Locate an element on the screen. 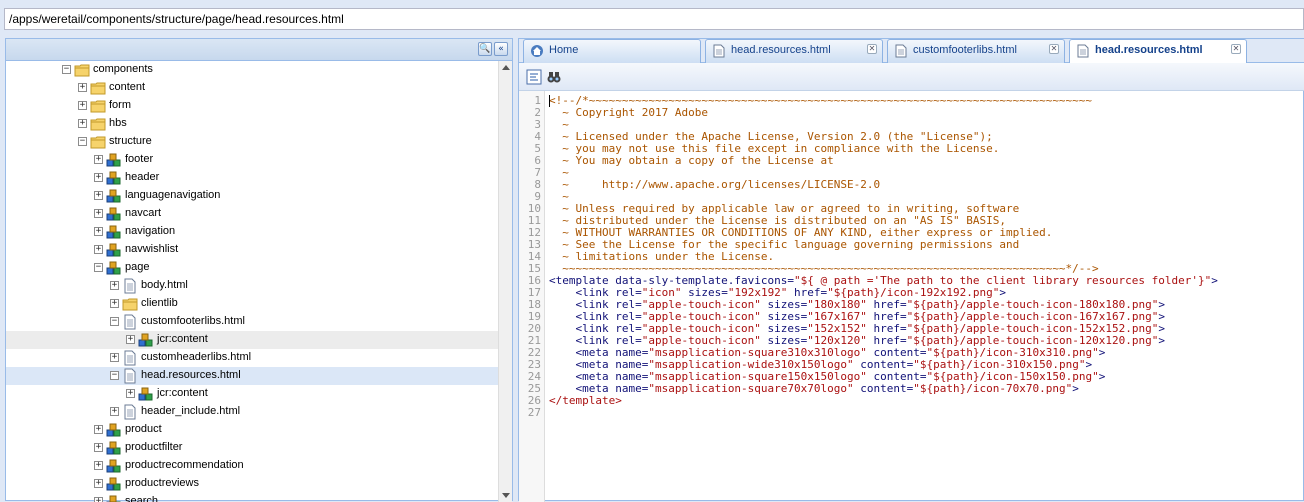 Image resolution: width=1304 pixels, height=502 pixels. code-token: </template> is located at coordinates (585, 400).